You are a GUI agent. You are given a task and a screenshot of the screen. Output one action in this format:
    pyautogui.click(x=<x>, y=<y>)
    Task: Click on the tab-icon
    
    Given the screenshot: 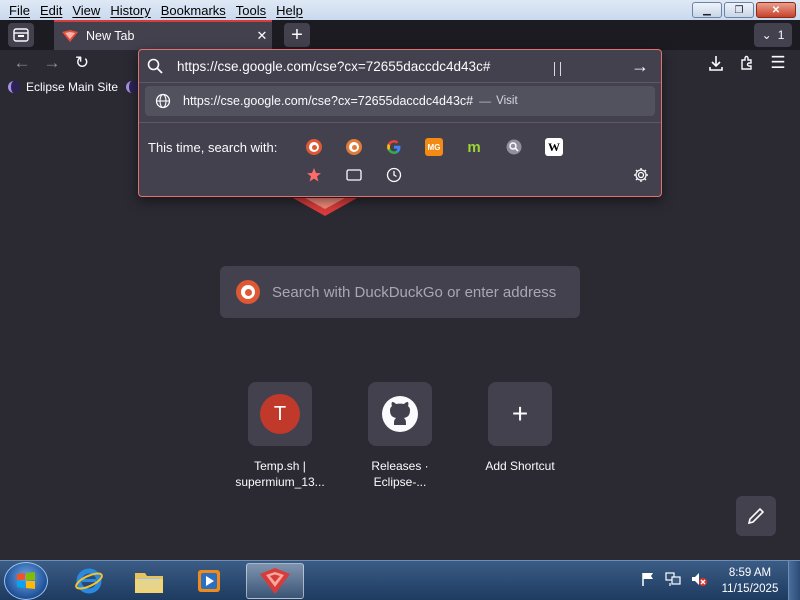 What is the action you would take?
    pyautogui.click(x=354, y=175)
    